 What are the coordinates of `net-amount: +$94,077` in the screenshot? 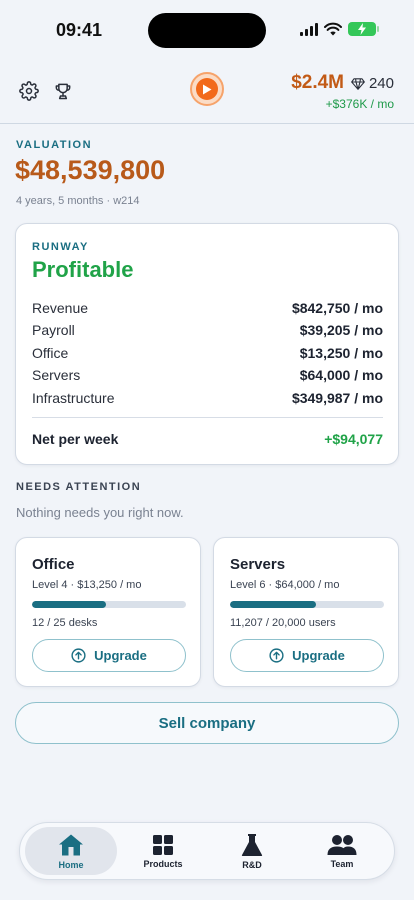 It's located at (353, 439).